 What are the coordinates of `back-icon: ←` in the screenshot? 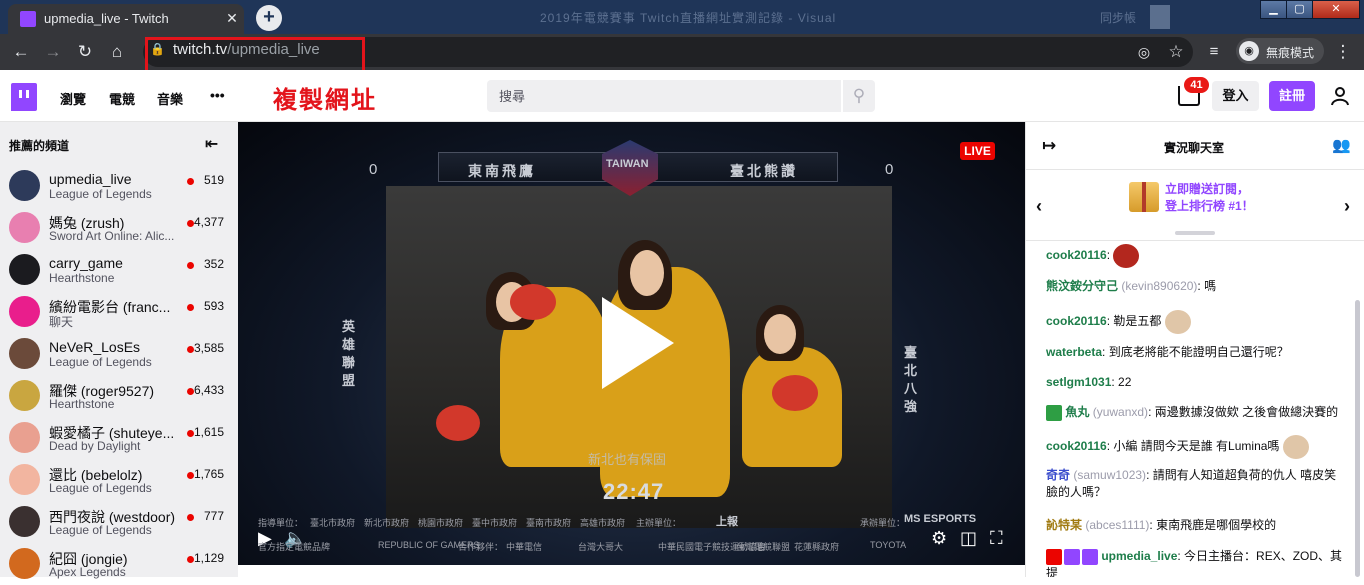 It's located at (21, 52).